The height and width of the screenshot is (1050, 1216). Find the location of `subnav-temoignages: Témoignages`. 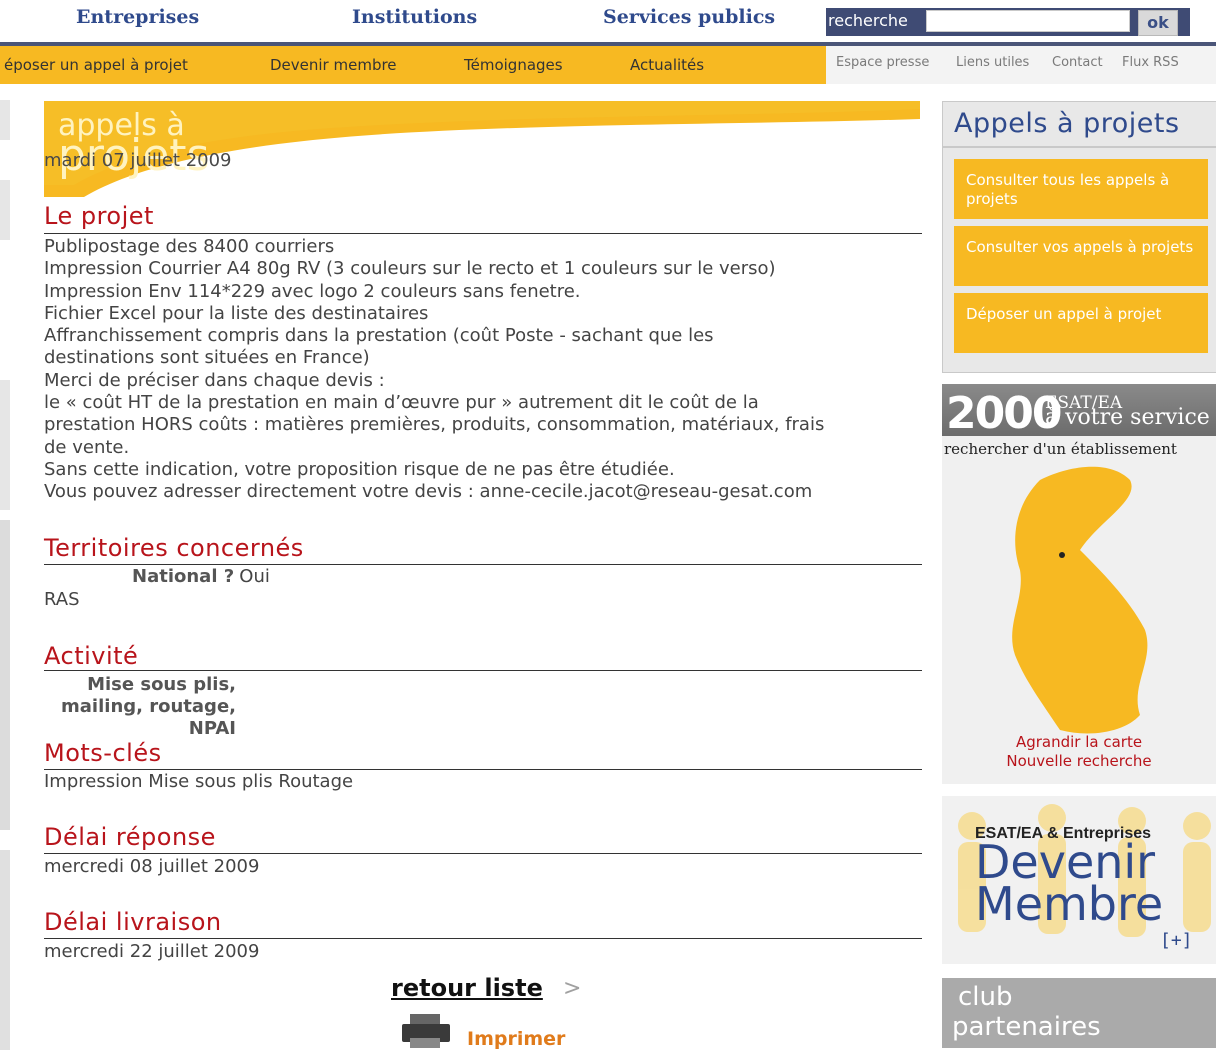

subnav-temoignages: Témoignages is located at coordinates (513, 65).